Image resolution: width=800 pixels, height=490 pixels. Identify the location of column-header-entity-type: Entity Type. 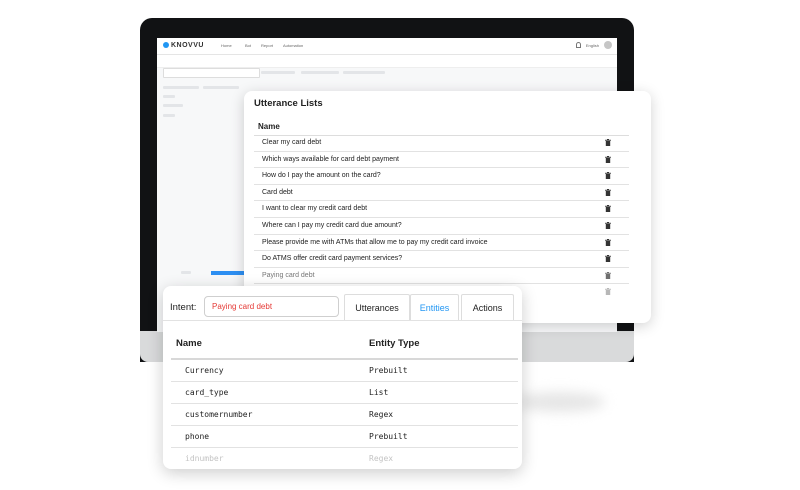
(394, 343).